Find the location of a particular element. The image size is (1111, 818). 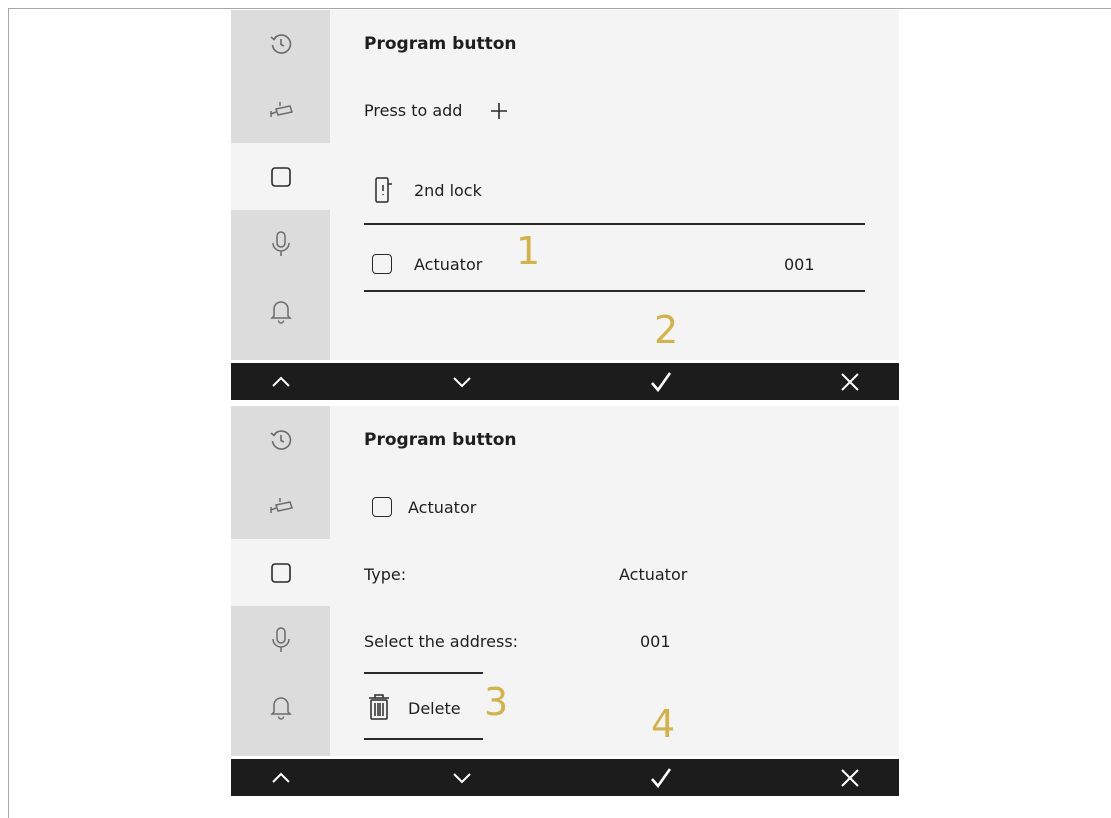

device-header: Actuator is located at coordinates (514, 507).